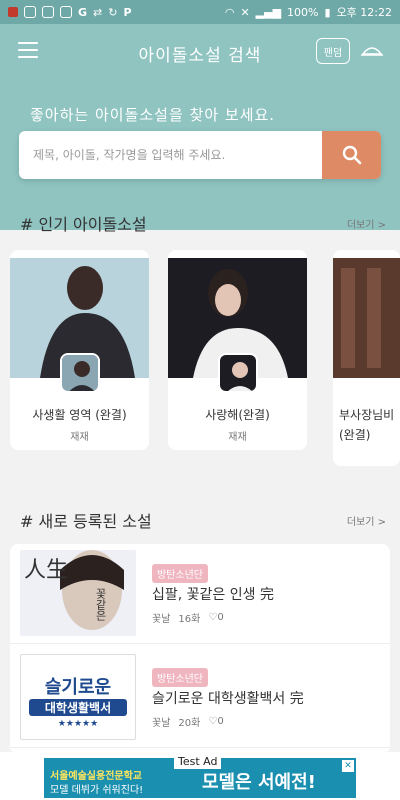  What do you see at coordinates (83, 224) in the screenshot?
I see `popular-section-title: # 인기 아이돌소설` at bounding box center [83, 224].